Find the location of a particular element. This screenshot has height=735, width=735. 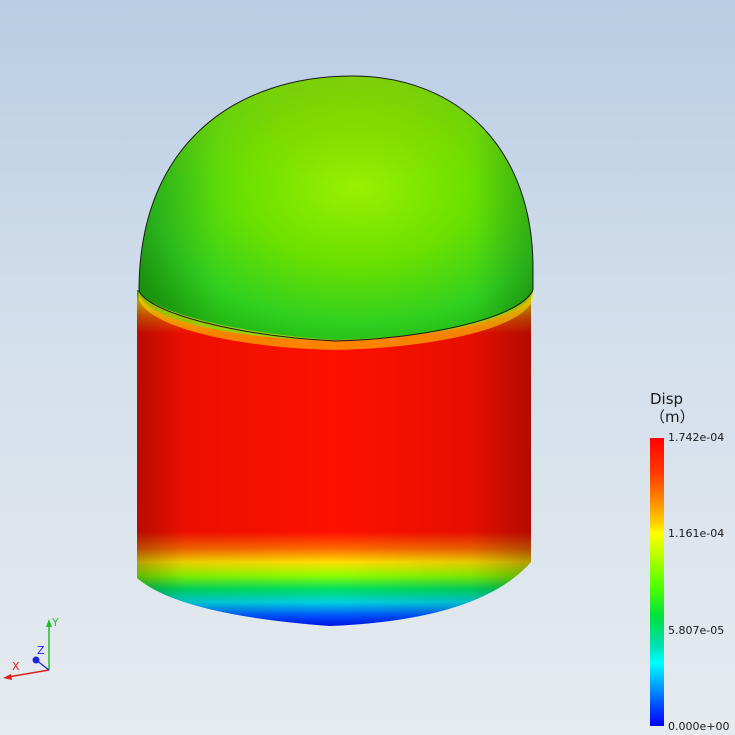

axis-y-label: Y is located at coordinates (55, 622).